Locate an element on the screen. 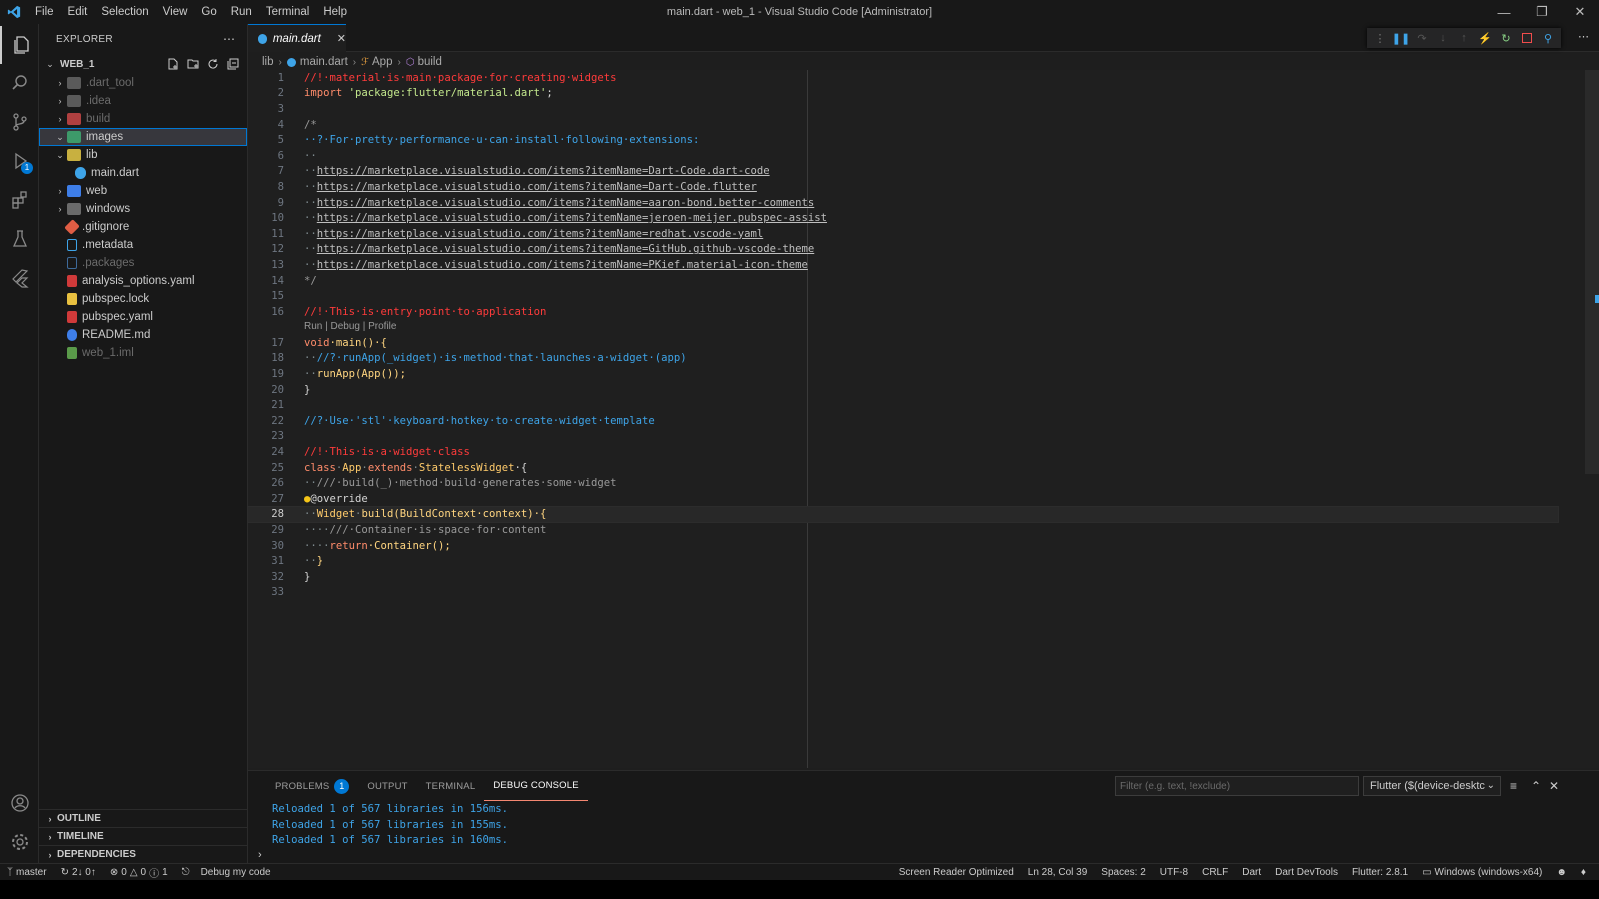 The width and height of the screenshot is (1599, 899). tree-item-main-dart: main.dart is located at coordinates (143, 173).